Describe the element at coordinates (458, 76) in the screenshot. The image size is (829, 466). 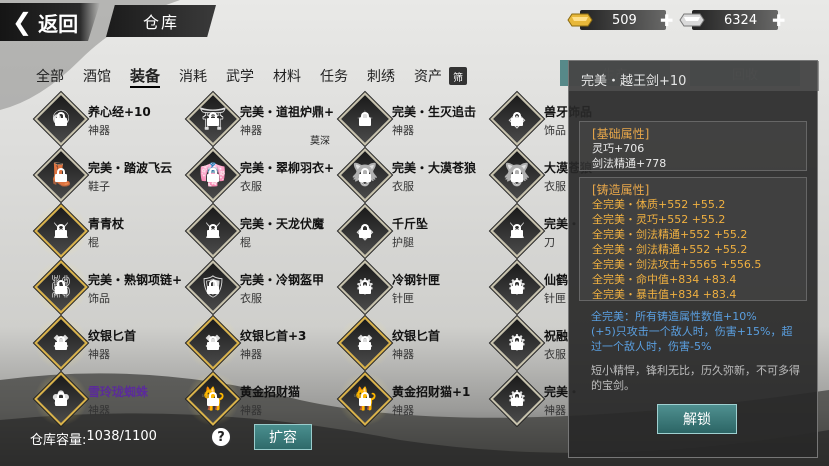
I see `filter-button: 筛` at that location.